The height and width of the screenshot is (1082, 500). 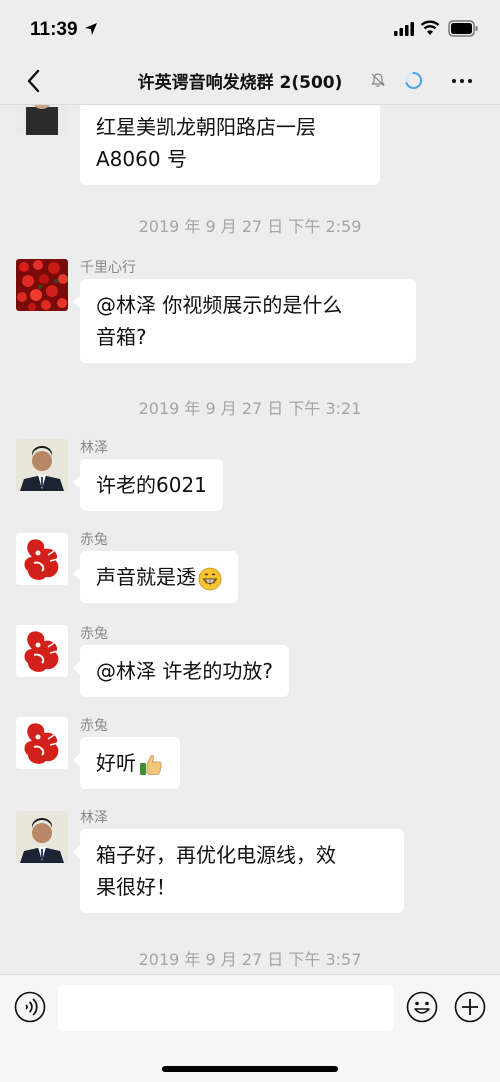 What do you see at coordinates (136, 887) in the screenshot?
I see `message-text: 果很好！` at bounding box center [136, 887].